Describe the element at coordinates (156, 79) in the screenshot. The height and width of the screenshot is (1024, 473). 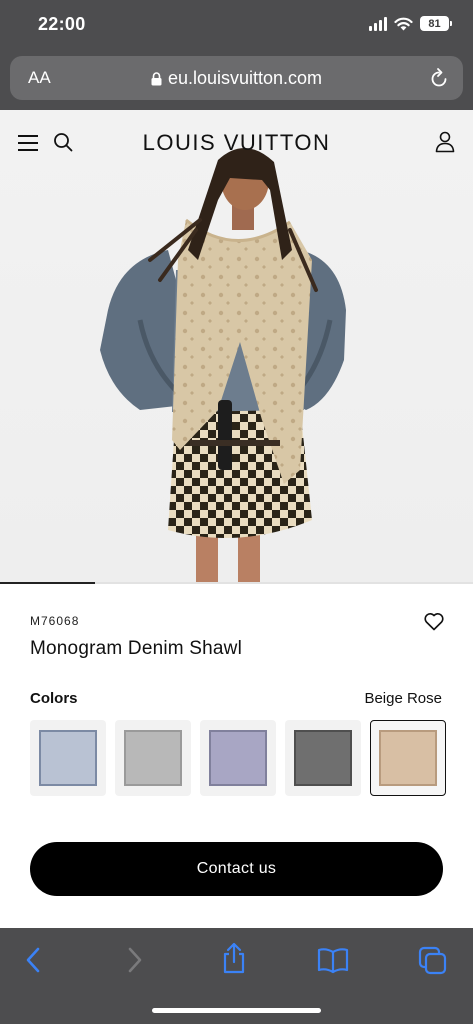
I see `lock-icon` at that location.